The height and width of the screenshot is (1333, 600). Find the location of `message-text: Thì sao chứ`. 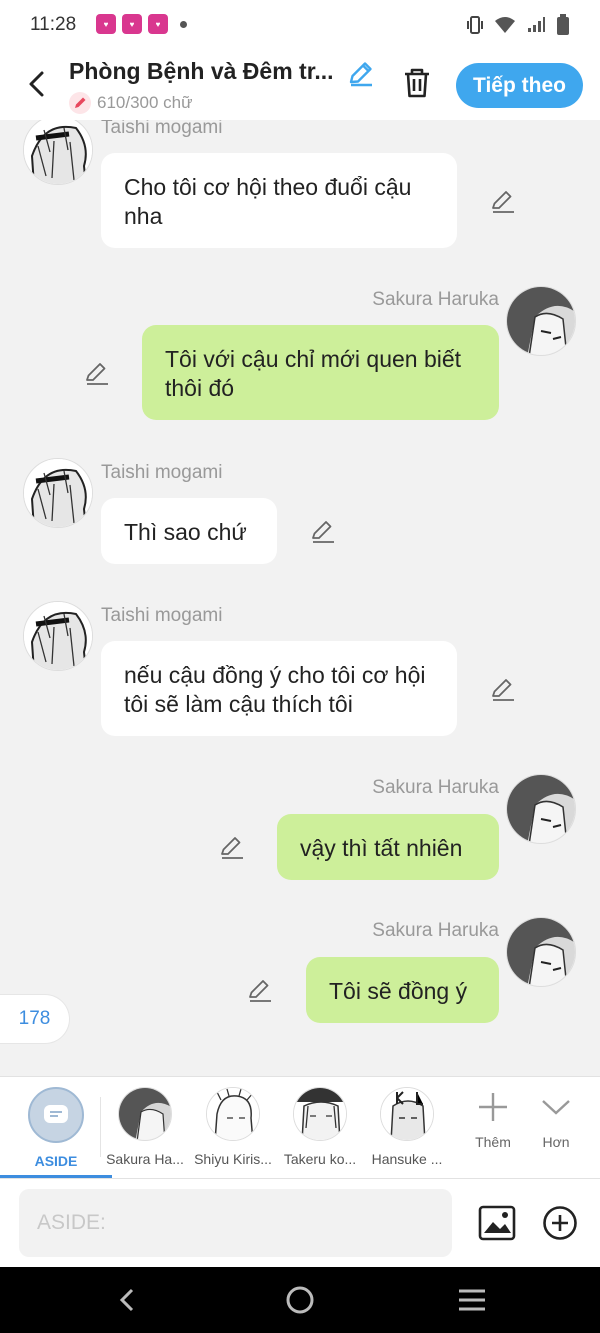

message-text: Thì sao chứ is located at coordinates (185, 532).